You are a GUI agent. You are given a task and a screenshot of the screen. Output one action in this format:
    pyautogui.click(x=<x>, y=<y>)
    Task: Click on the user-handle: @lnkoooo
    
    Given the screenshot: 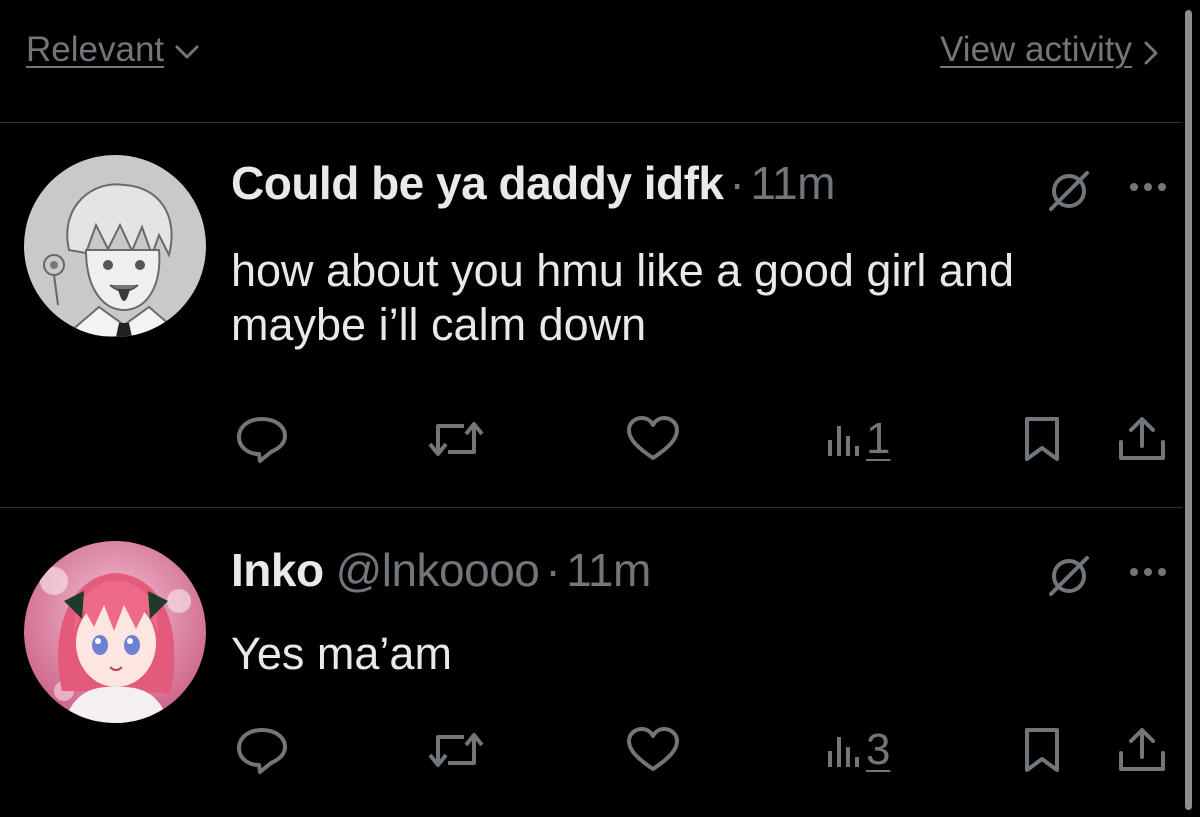 What is the action you would take?
    pyautogui.click(x=438, y=570)
    